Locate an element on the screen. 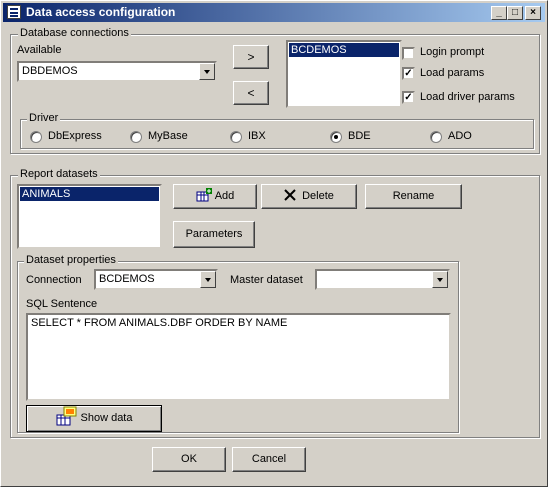 The width and height of the screenshot is (548, 487). sql-sentence-editor: SELECT * FROM ANIMALS.DBF ORDER BY NAME is located at coordinates (238, 357).